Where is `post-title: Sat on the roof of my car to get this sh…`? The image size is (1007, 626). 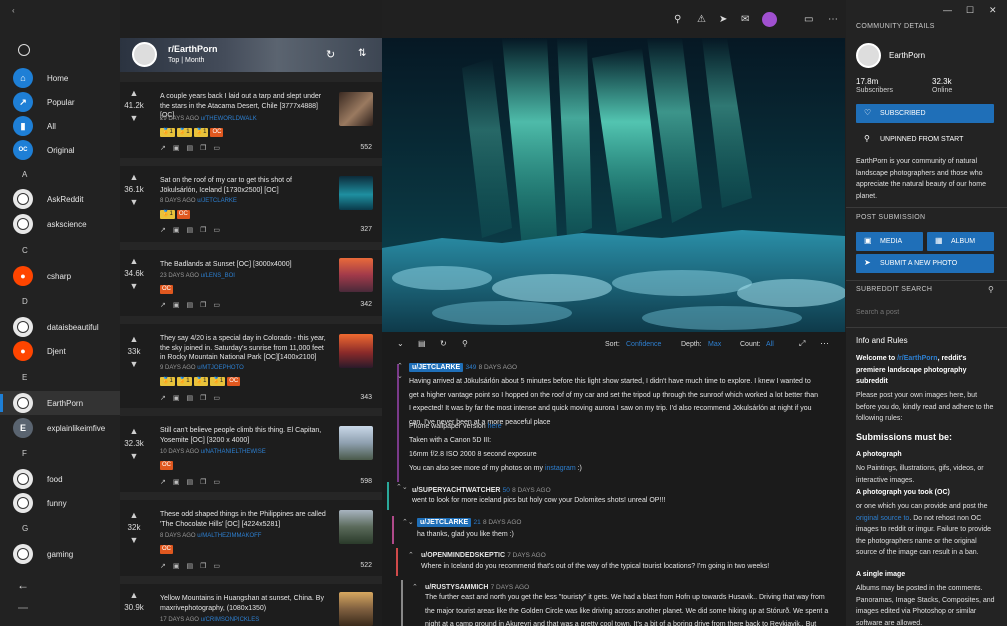 post-title: Sat on the roof of my car to get this sh… is located at coordinates (244, 185).